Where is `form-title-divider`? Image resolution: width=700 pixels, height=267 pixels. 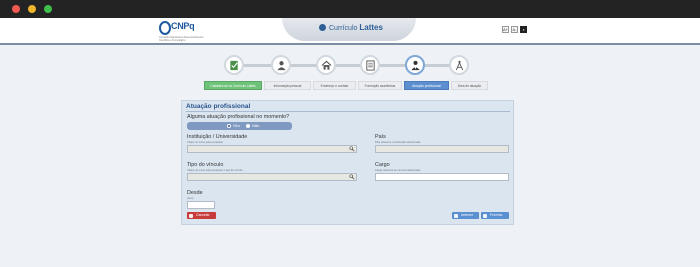 form-title-divider is located at coordinates (348, 111).